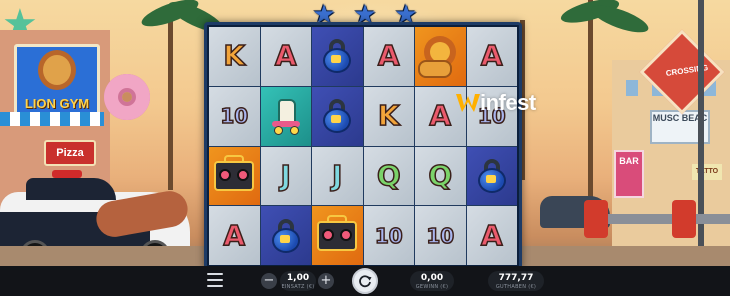 This screenshot has width=730, height=296. I want to click on tattoo-sign: TATTO, so click(707, 172).